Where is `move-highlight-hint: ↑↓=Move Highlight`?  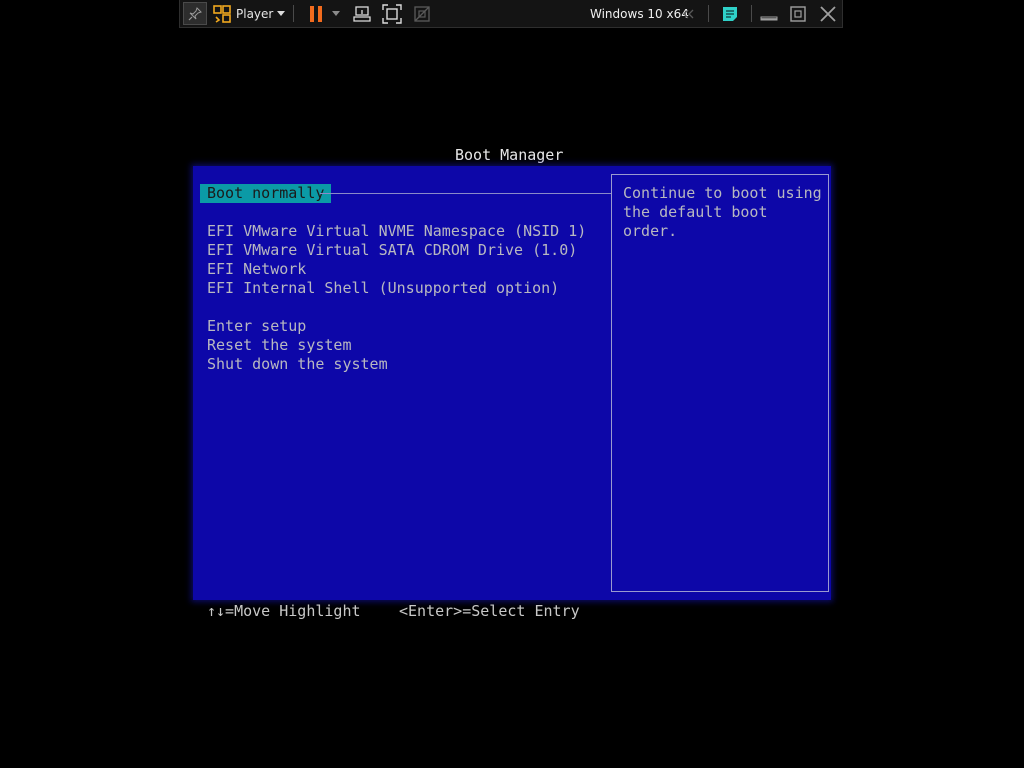
move-highlight-hint: ↑↓=Move Highlight is located at coordinates (284, 611).